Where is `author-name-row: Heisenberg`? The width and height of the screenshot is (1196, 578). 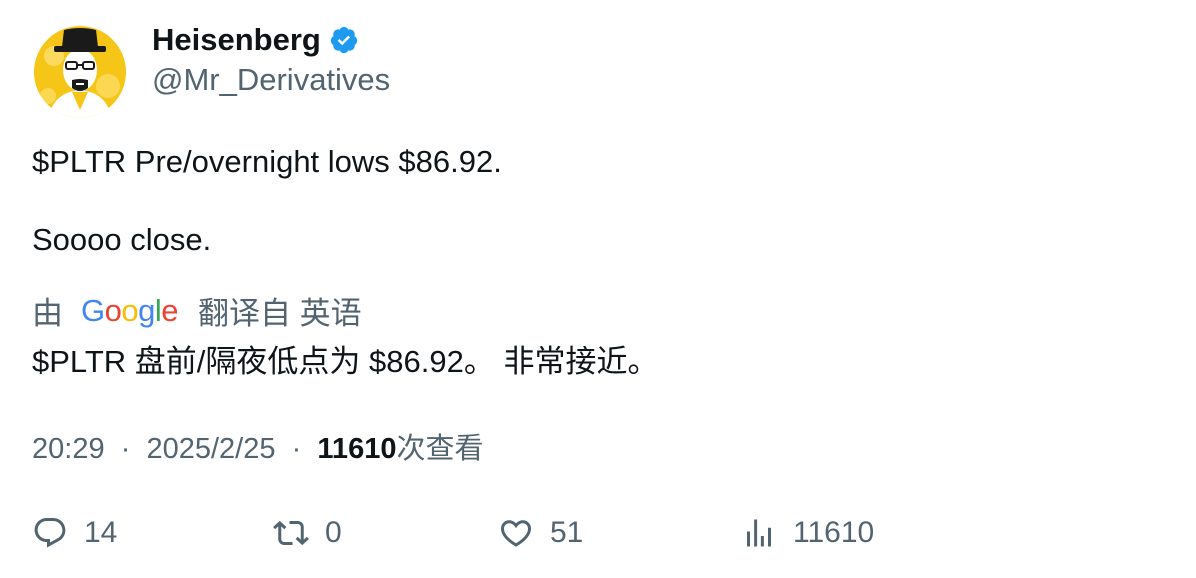
author-name-row: Heisenberg is located at coordinates (255, 40).